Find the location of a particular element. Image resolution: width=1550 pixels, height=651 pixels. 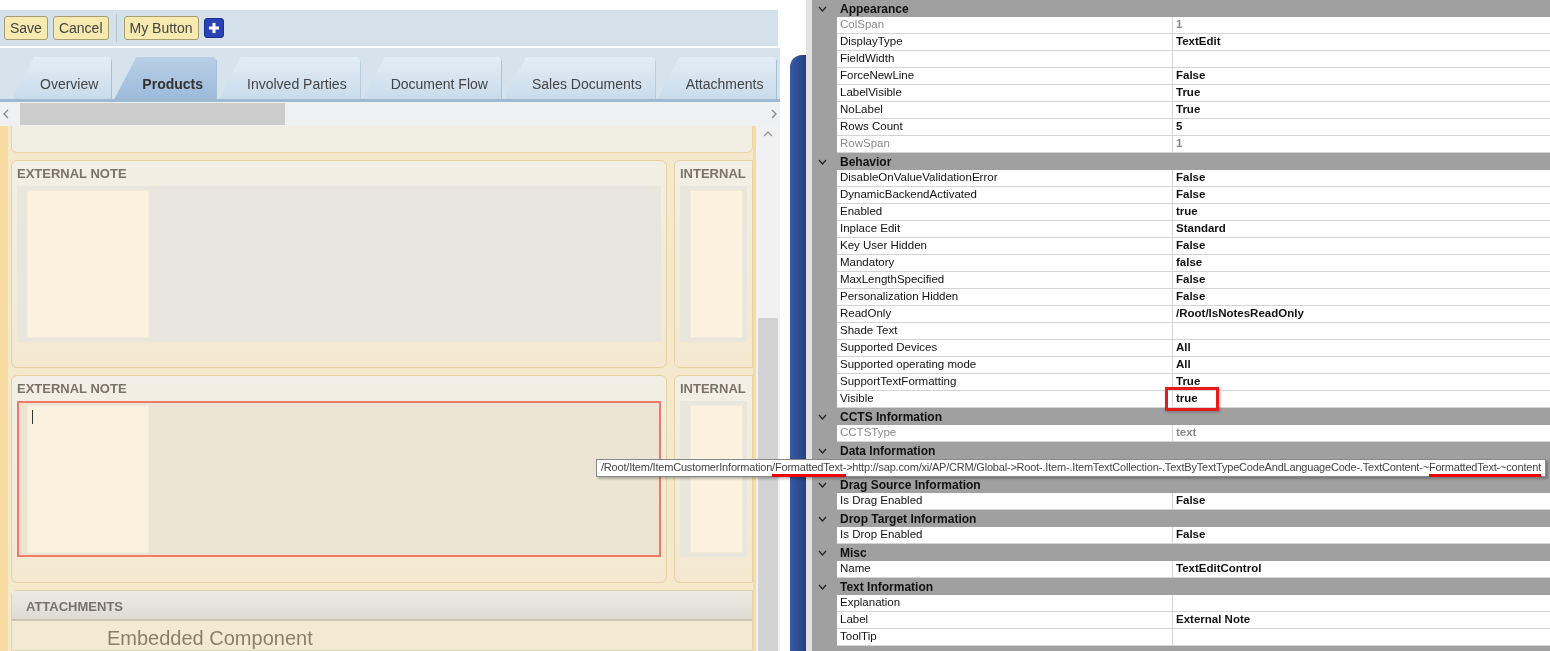

property-value: text is located at coordinates (1186, 433).